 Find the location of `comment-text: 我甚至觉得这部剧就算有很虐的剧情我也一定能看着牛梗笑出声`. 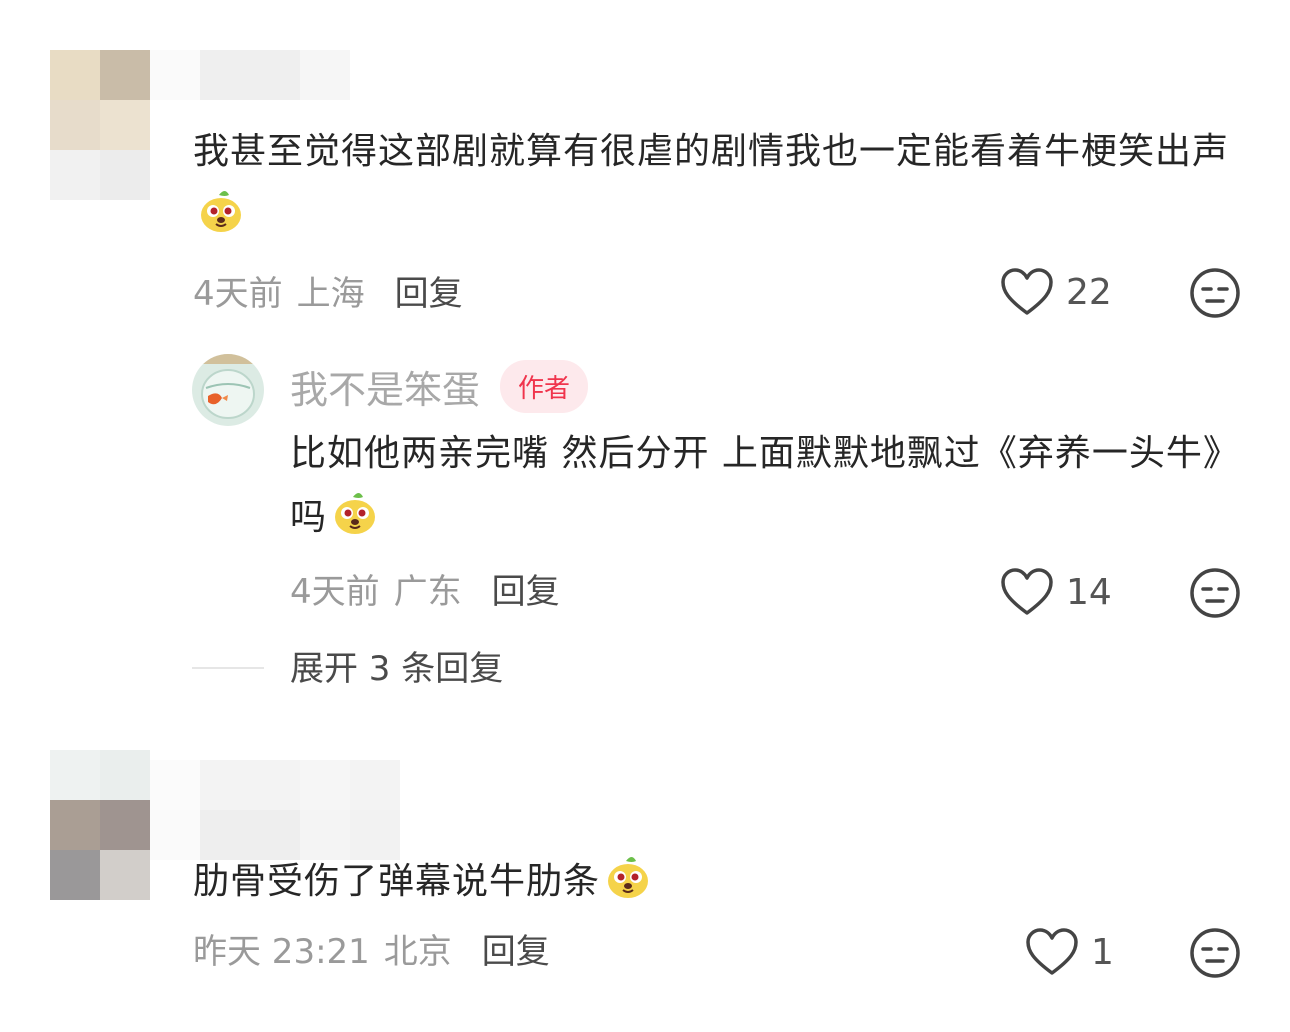

comment-text: 我甚至觉得这部剧就算有很虐的剧情我也一定能看着牛梗笑出声 is located at coordinates (723, 184).